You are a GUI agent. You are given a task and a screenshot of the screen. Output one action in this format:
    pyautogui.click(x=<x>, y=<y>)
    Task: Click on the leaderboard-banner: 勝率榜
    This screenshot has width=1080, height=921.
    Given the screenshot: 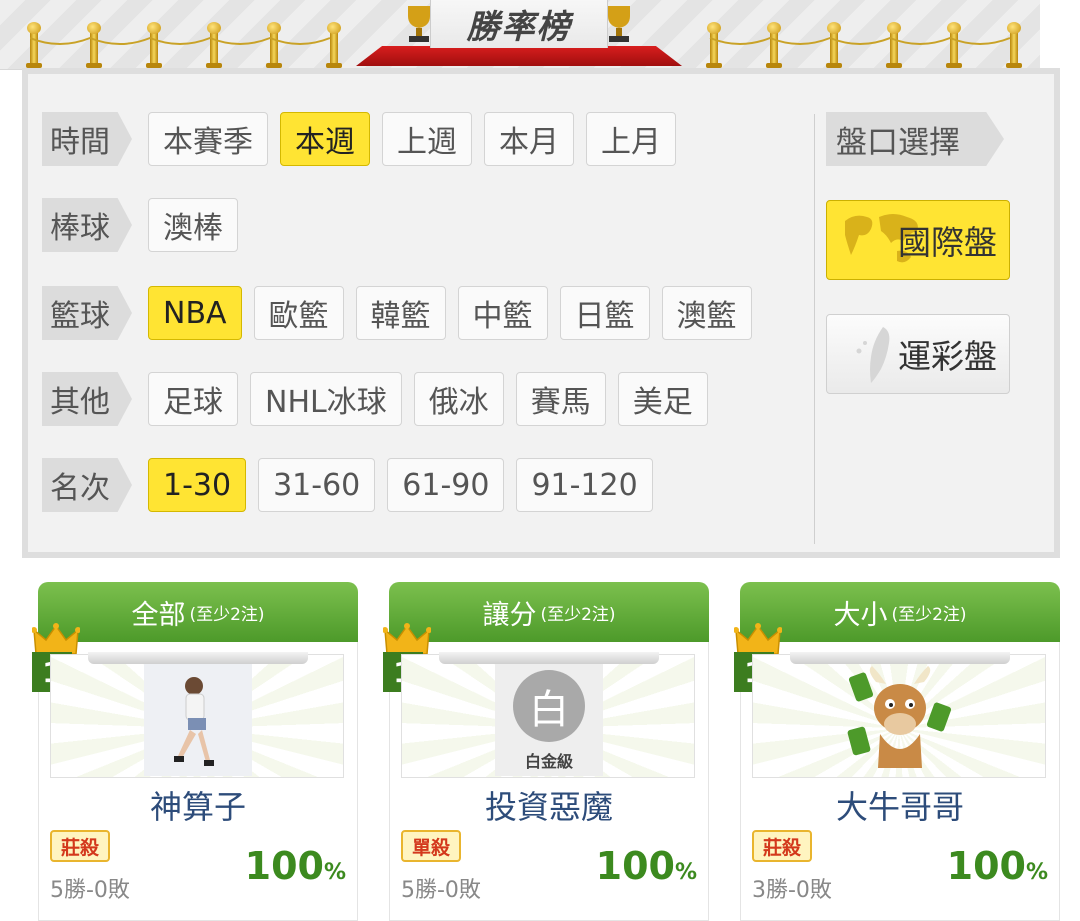 What is the action you would take?
    pyautogui.click(x=520, y=35)
    